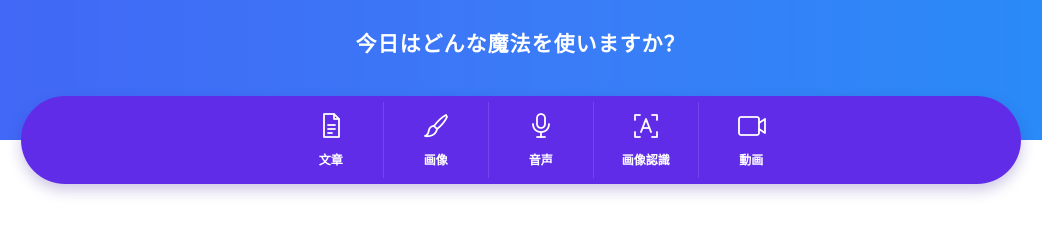 The width and height of the screenshot is (1042, 240). What do you see at coordinates (540, 160) in the screenshot?
I see `tool-audio-label: 音声` at bounding box center [540, 160].